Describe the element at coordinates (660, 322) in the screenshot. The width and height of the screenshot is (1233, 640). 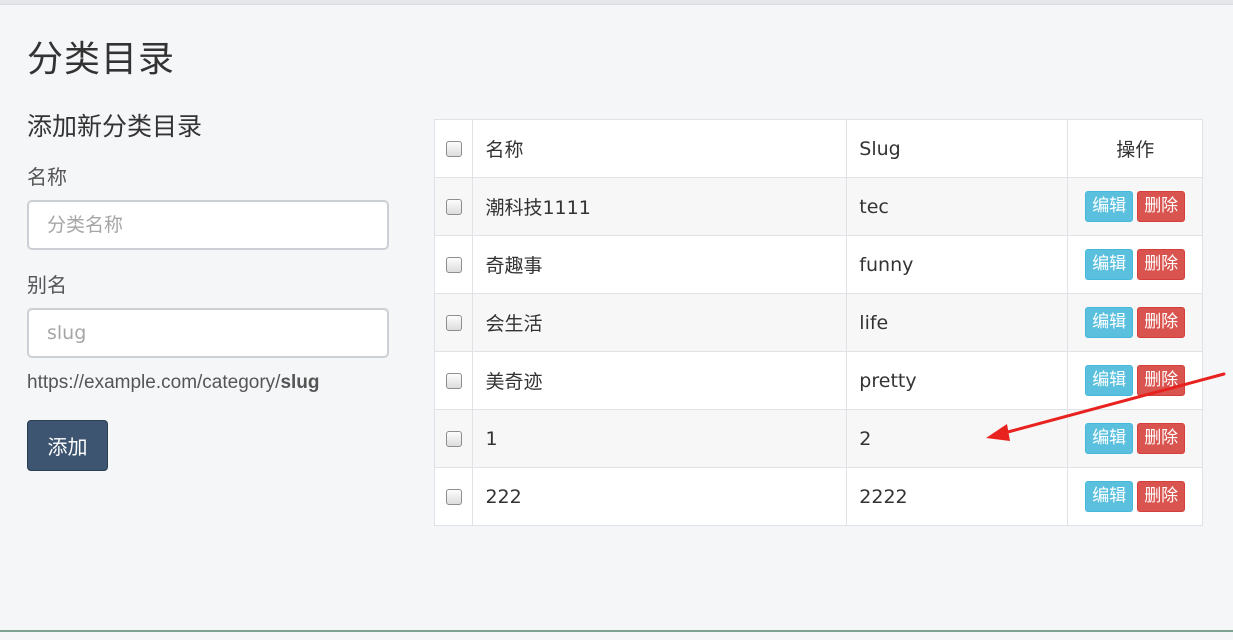
I see `row-name: 会生活` at that location.